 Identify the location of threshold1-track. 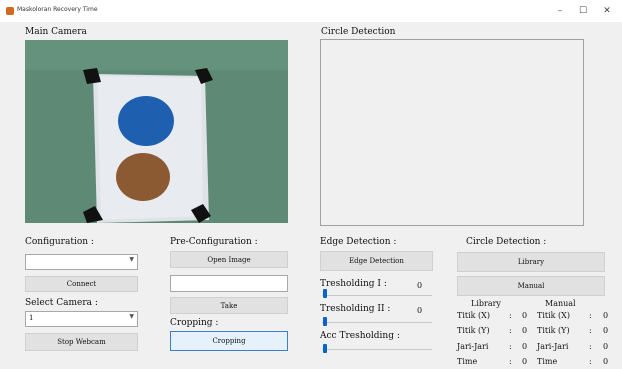
(377, 295).